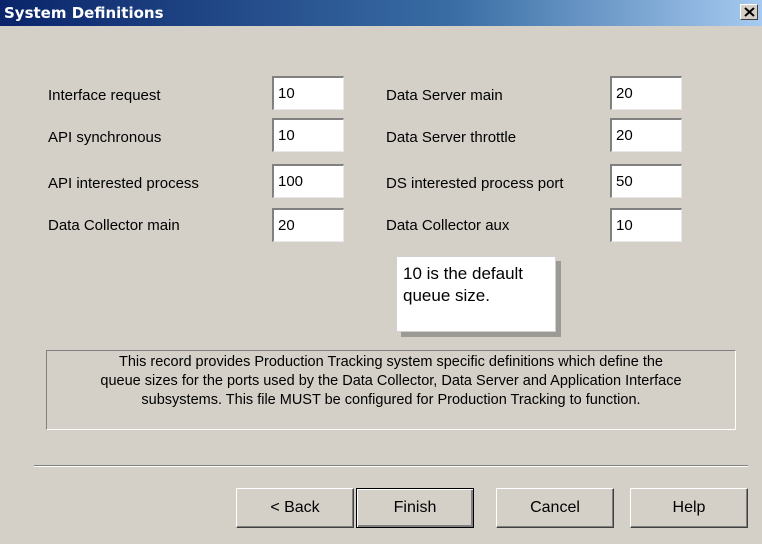 Image resolution: width=762 pixels, height=544 pixels. What do you see at coordinates (646, 181) in the screenshot?
I see `ds-interested-process-port-field` at bounding box center [646, 181].